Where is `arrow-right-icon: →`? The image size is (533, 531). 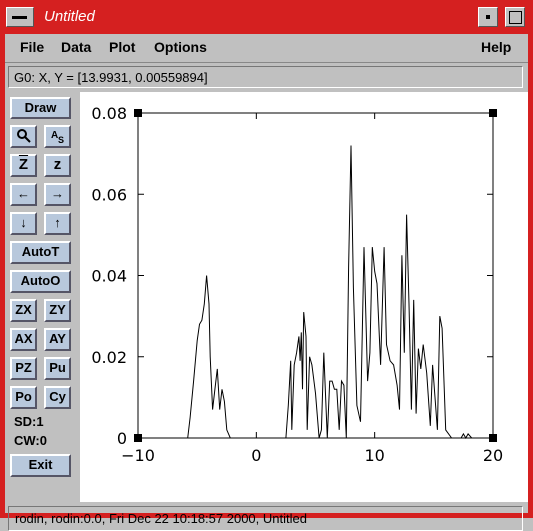
arrow-right-icon: → is located at coordinates (57, 193).